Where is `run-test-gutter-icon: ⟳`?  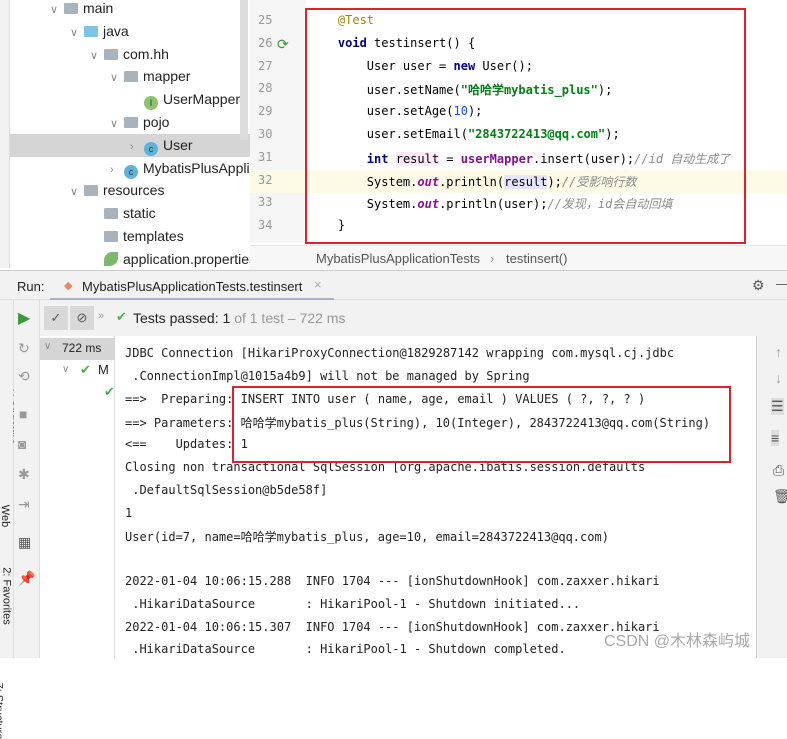 run-test-gutter-icon: ⟳ is located at coordinates (283, 44).